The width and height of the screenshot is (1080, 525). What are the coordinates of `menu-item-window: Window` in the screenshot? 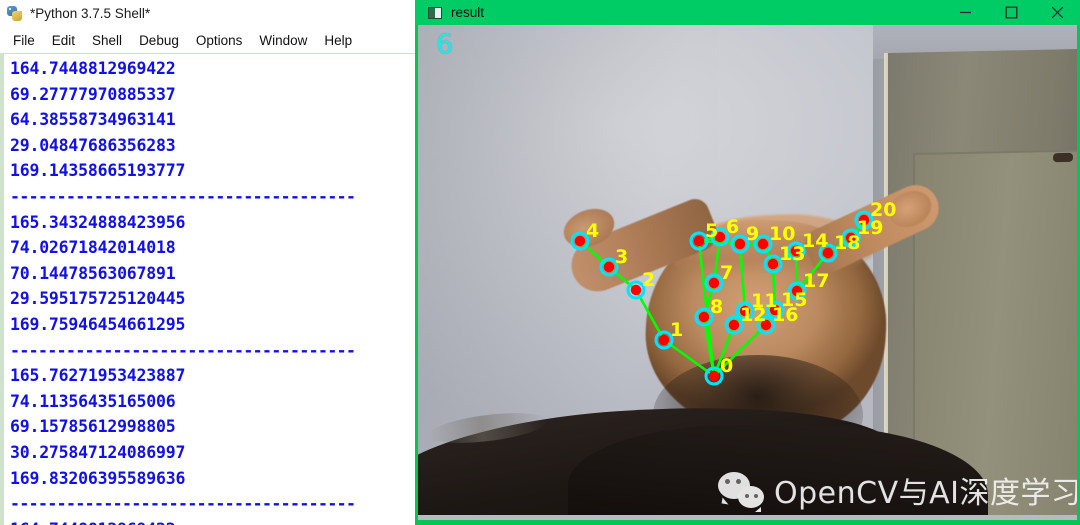 It's located at (283, 40).